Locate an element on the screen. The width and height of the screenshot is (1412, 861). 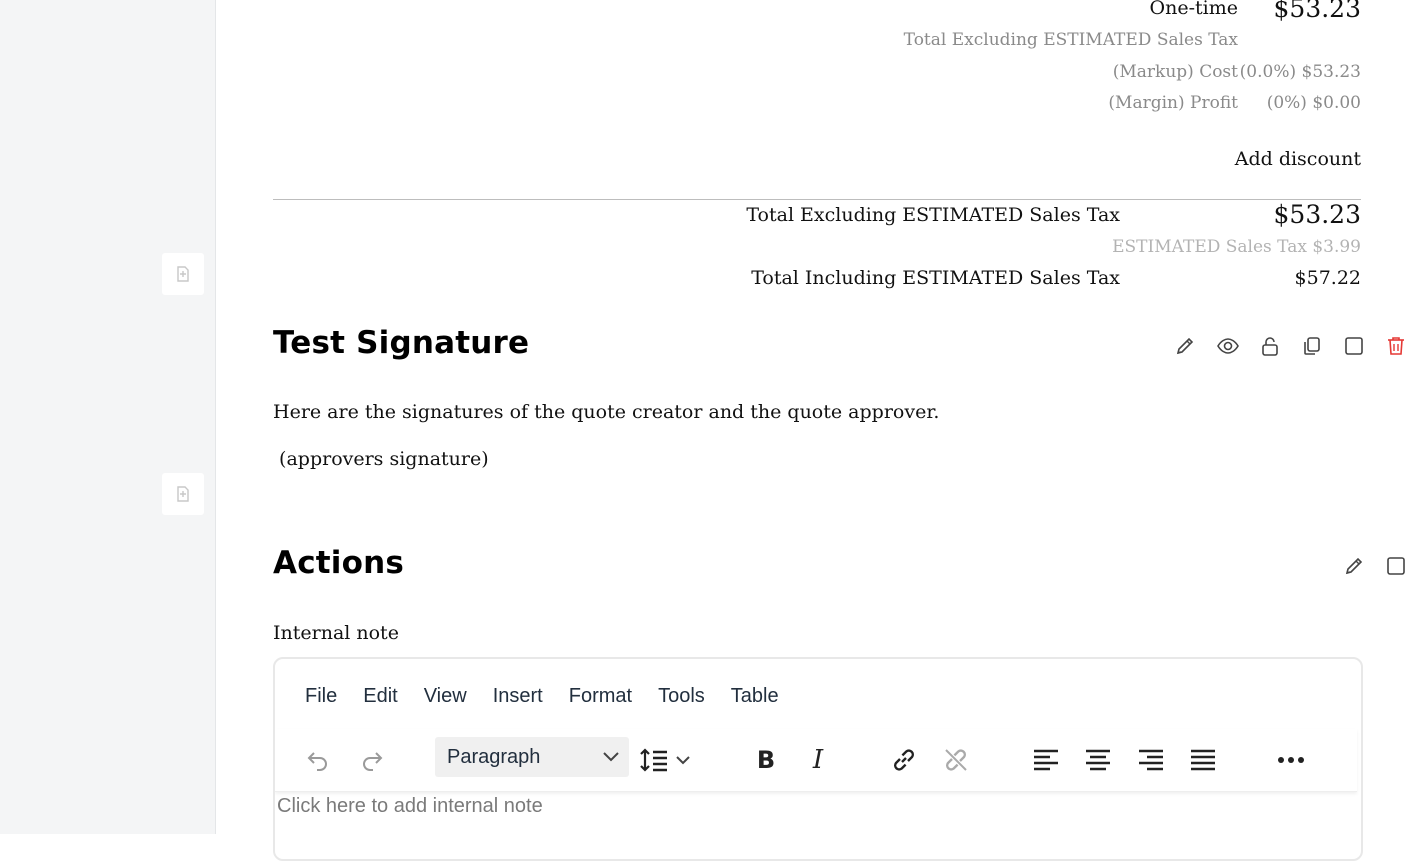
editor-menubar: File Edit View Insert Format Tools Table is located at coordinates (555, 696).